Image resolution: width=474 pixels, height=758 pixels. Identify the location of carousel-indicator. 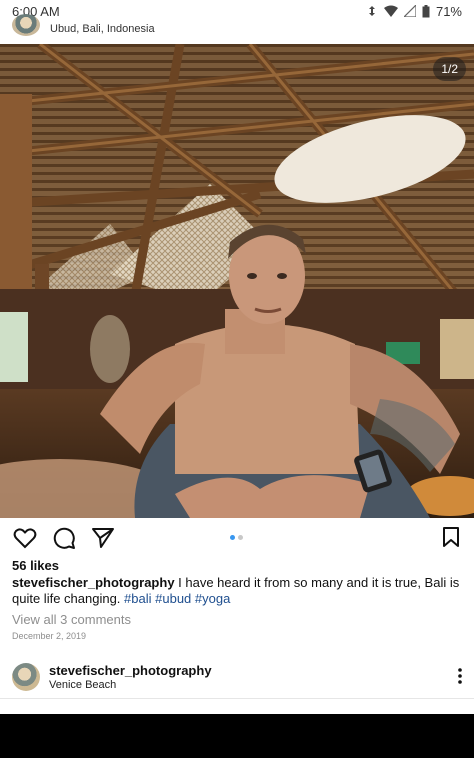
(236, 537).